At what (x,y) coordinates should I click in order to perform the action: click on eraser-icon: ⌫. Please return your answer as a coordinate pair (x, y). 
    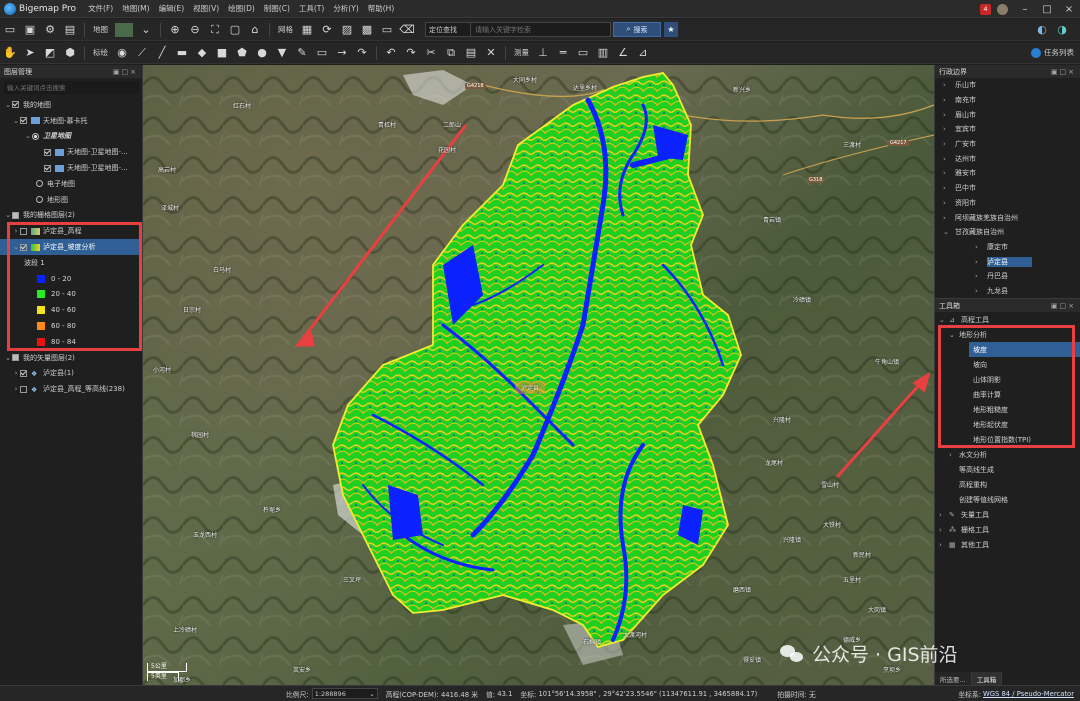
    Looking at the image, I should click on (407, 30).